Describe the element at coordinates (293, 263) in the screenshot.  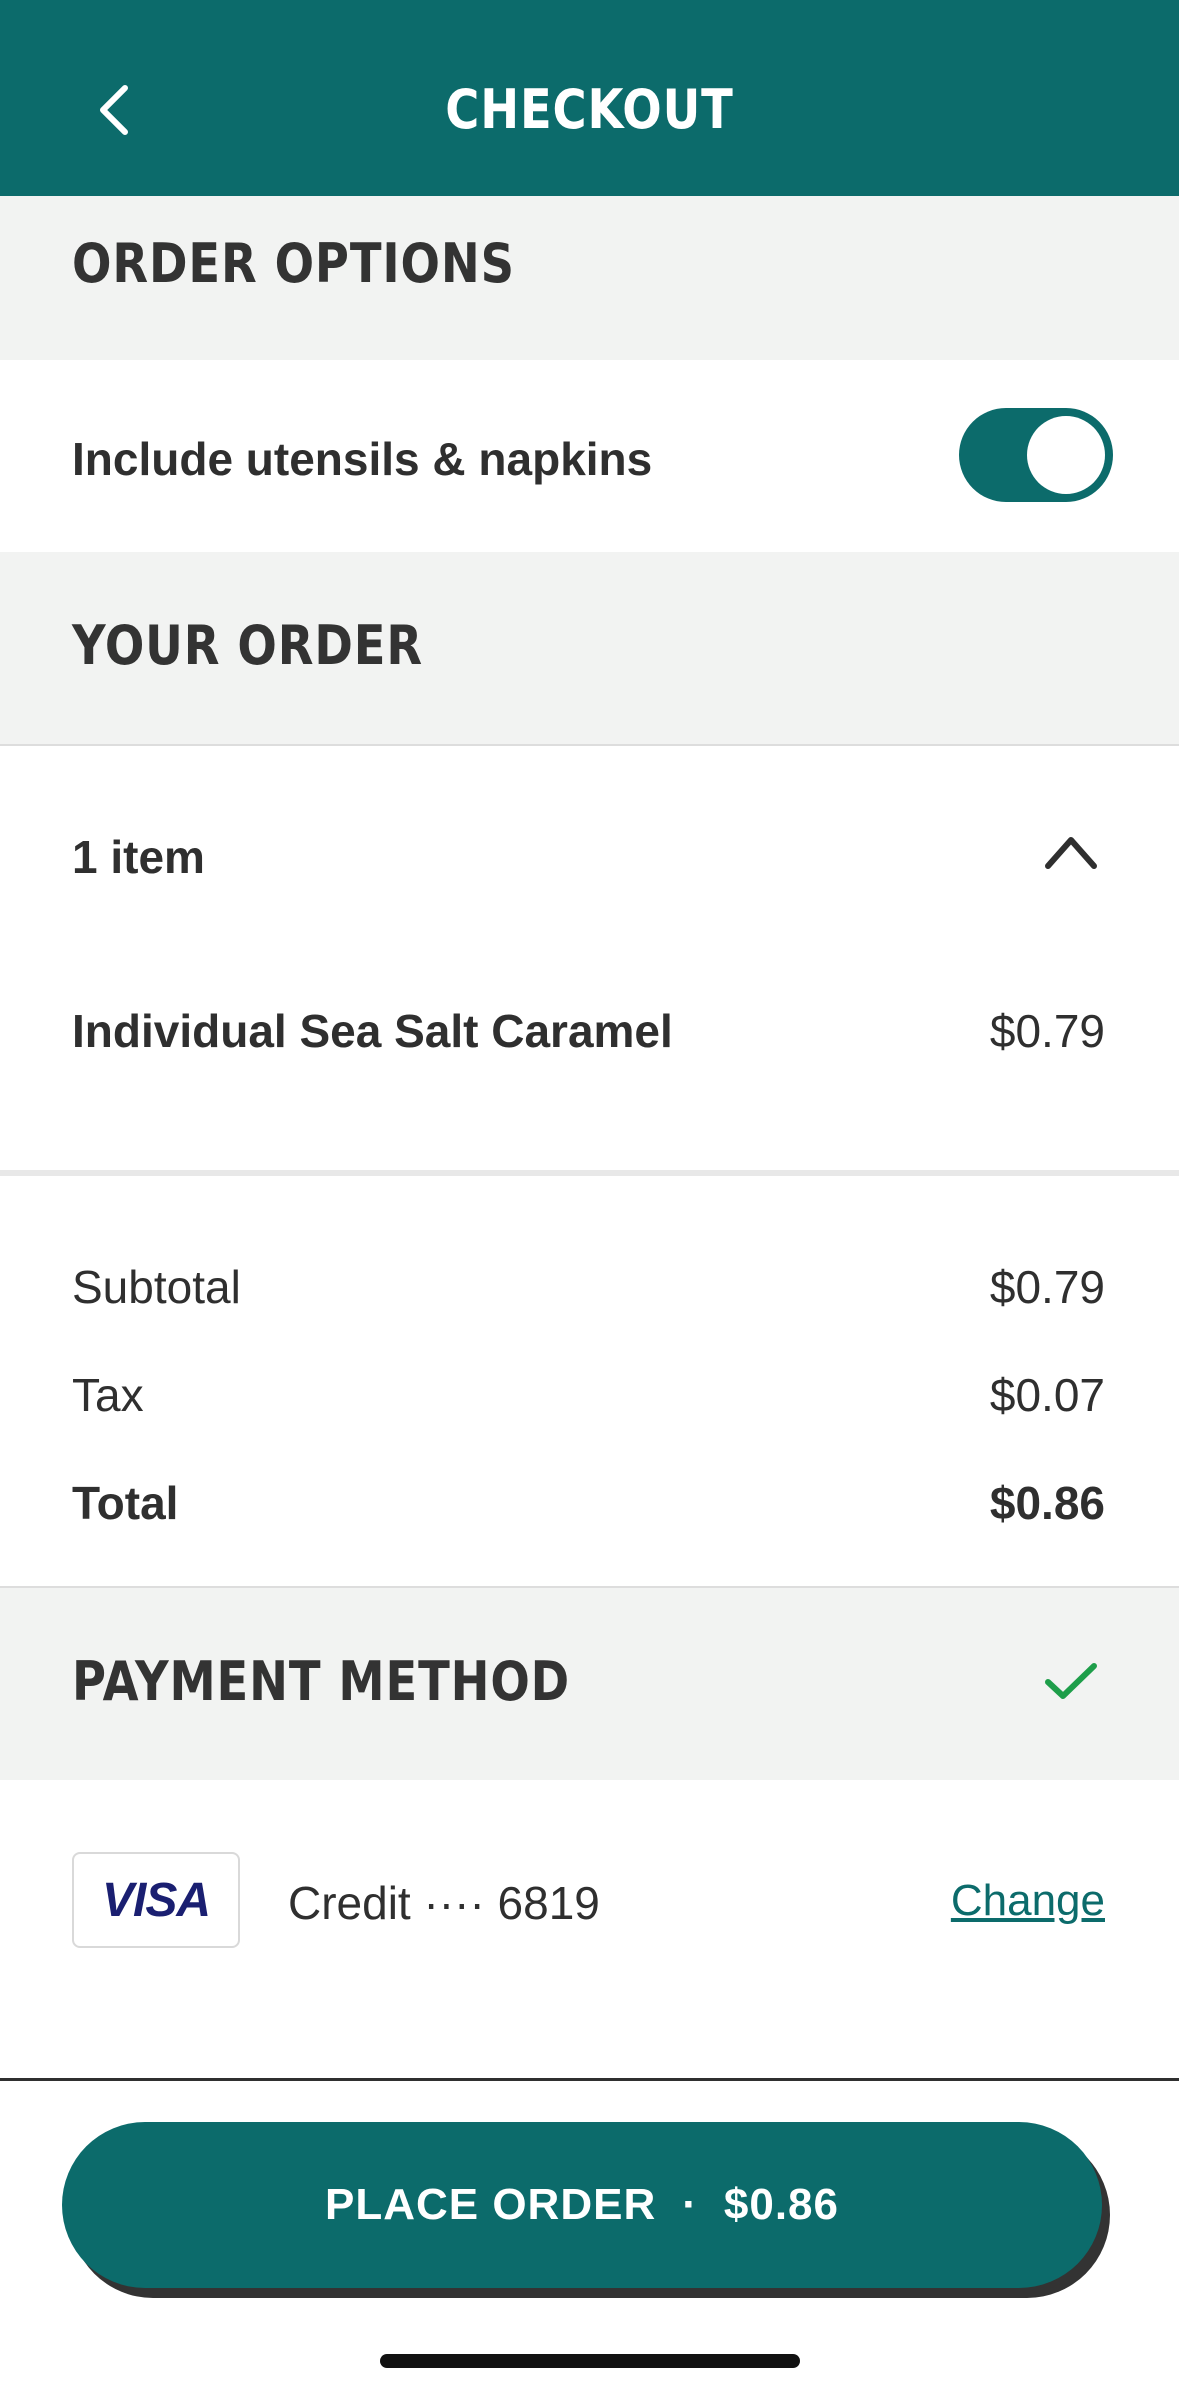
I see `order-options-title: ORDER OPTIONS` at that location.